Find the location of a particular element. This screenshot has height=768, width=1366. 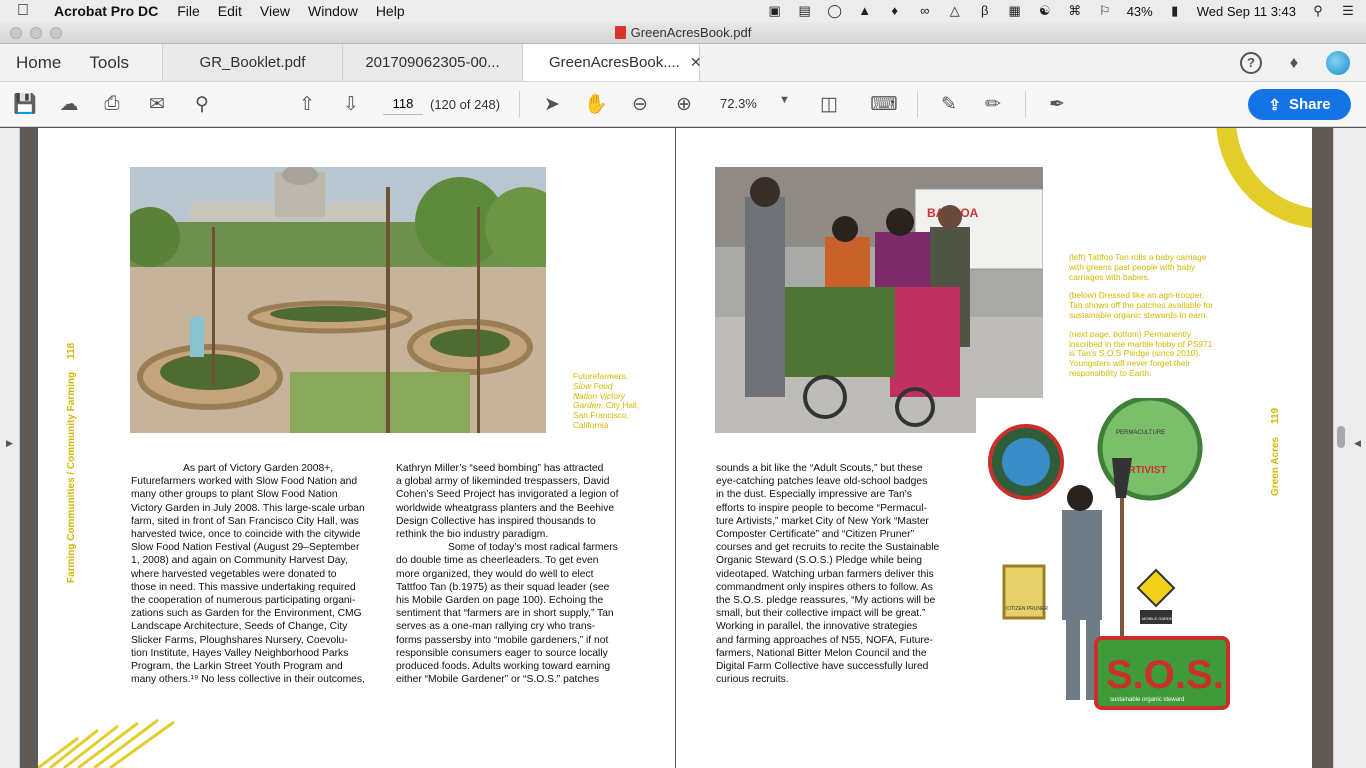

cloud-upload-icon: ☁ is located at coordinates (69, 104).